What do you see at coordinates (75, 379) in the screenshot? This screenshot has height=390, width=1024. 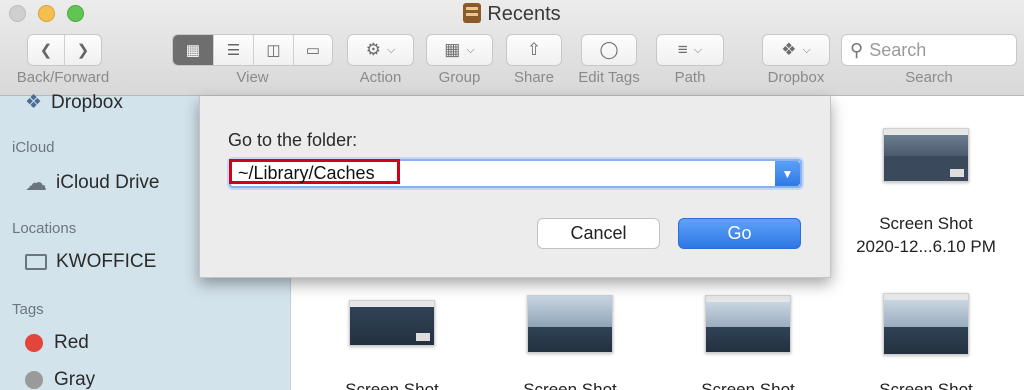 I see `sidebar-item-label: Gray` at bounding box center [75, 379].